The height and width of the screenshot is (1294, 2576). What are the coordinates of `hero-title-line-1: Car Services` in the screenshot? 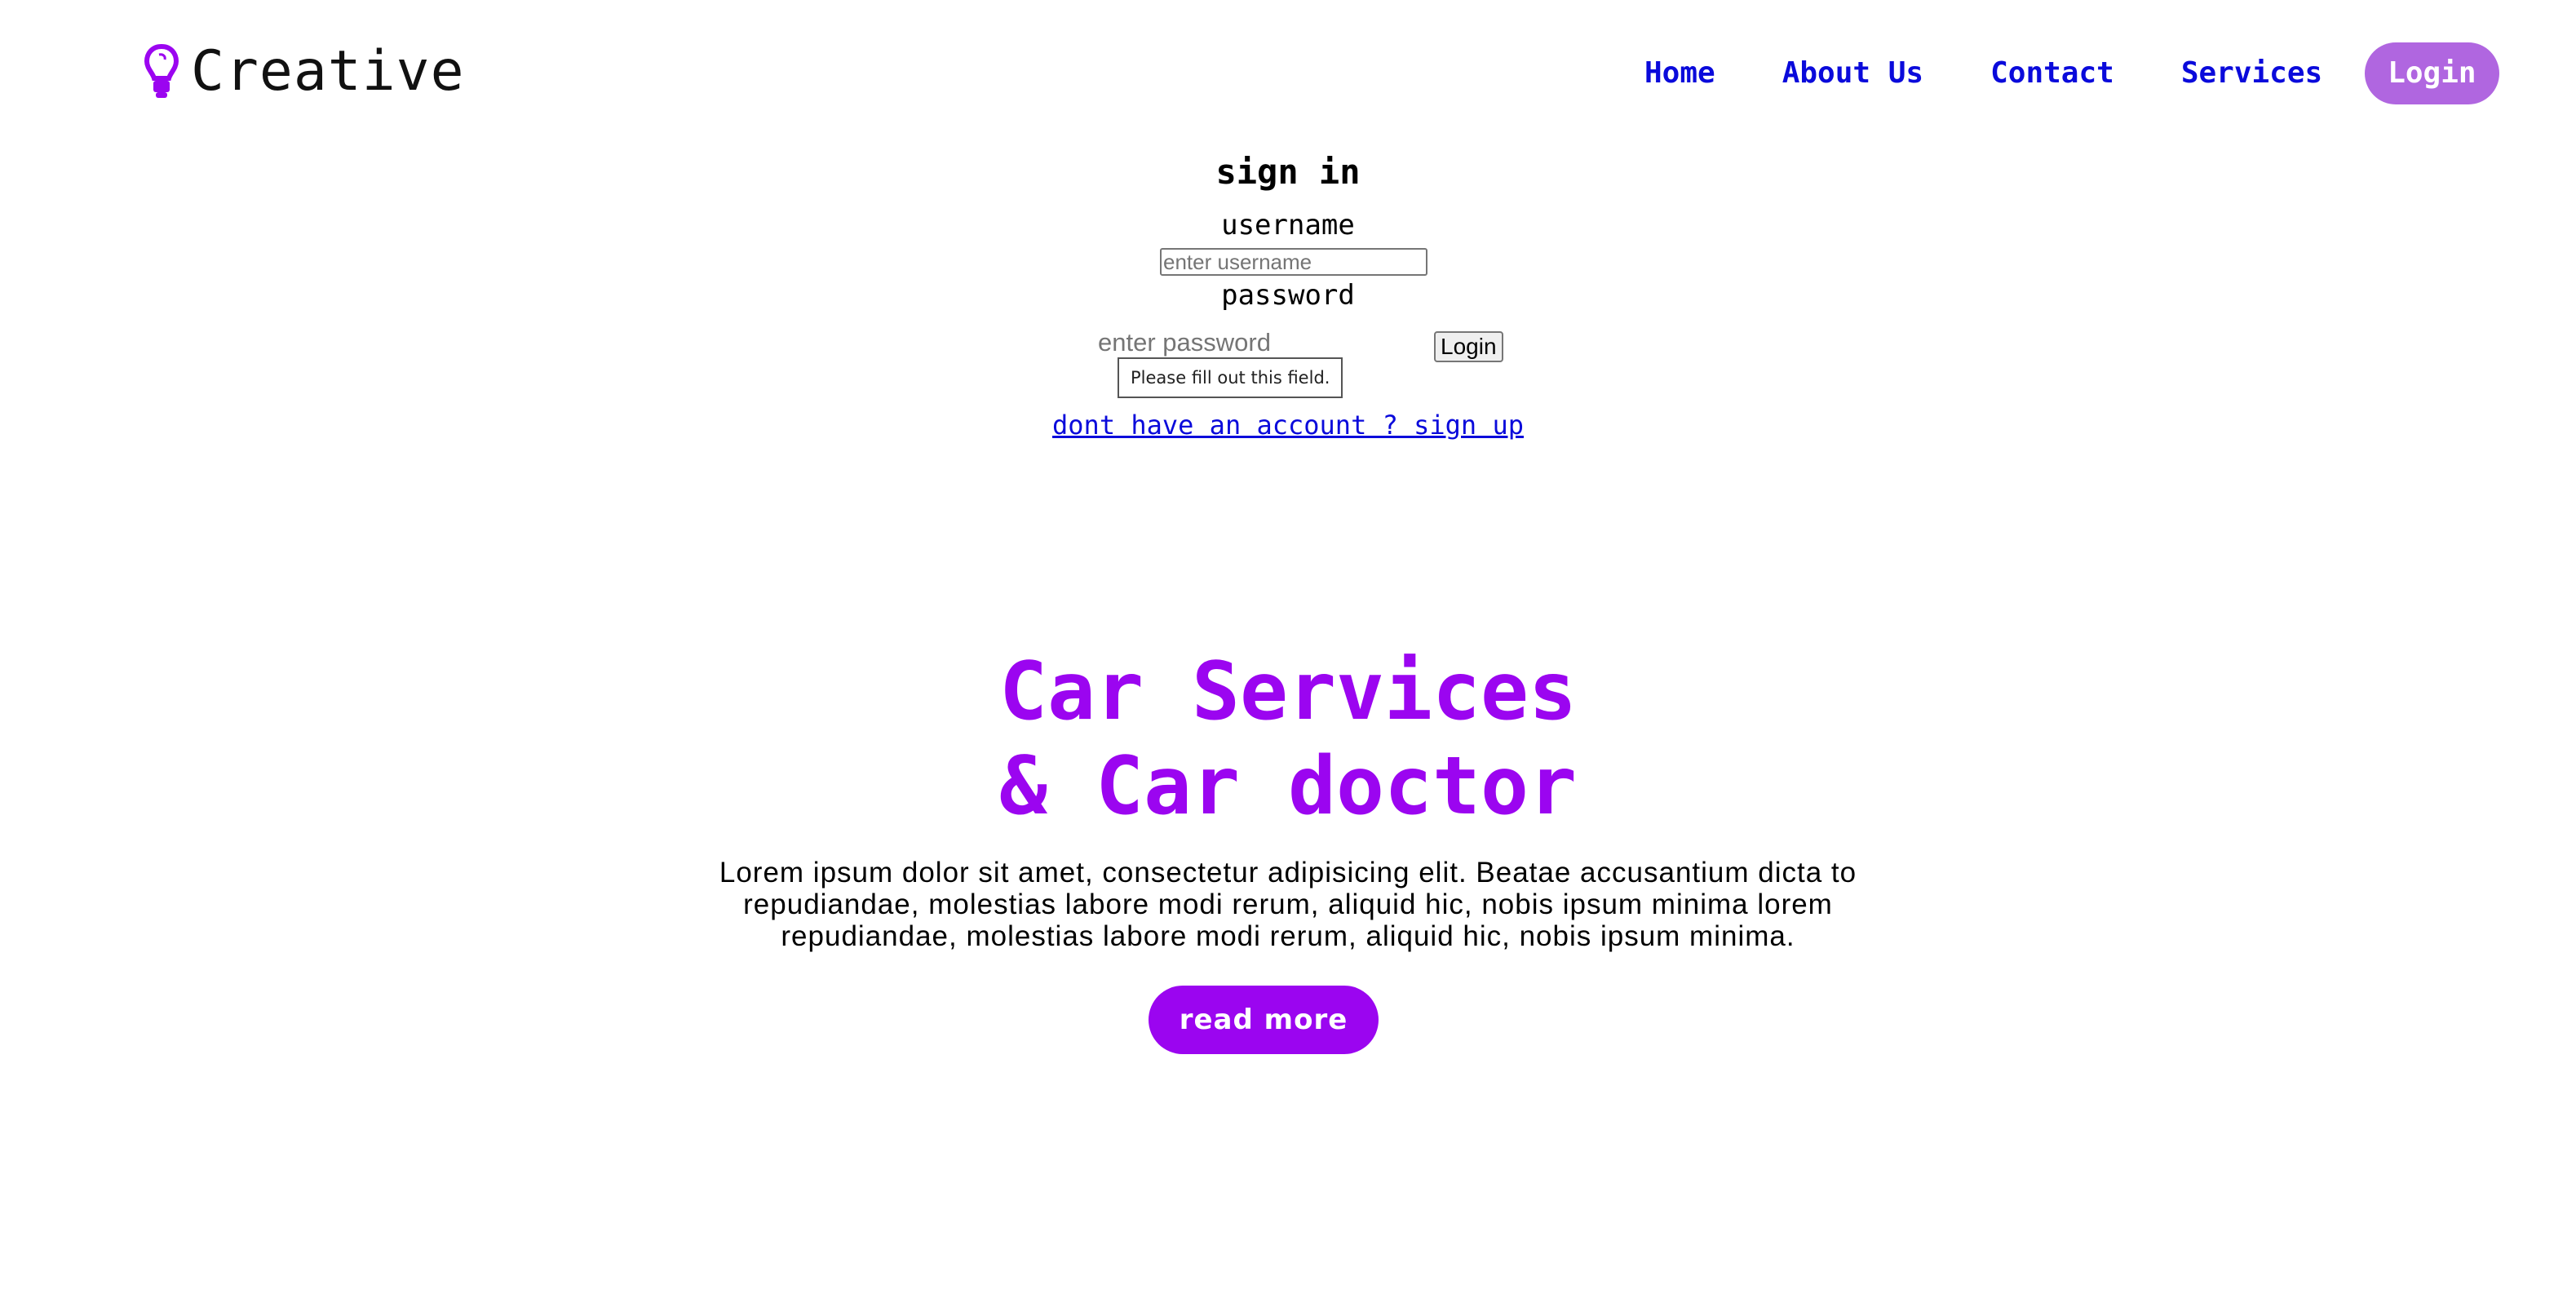 It's located at (1287, 692).